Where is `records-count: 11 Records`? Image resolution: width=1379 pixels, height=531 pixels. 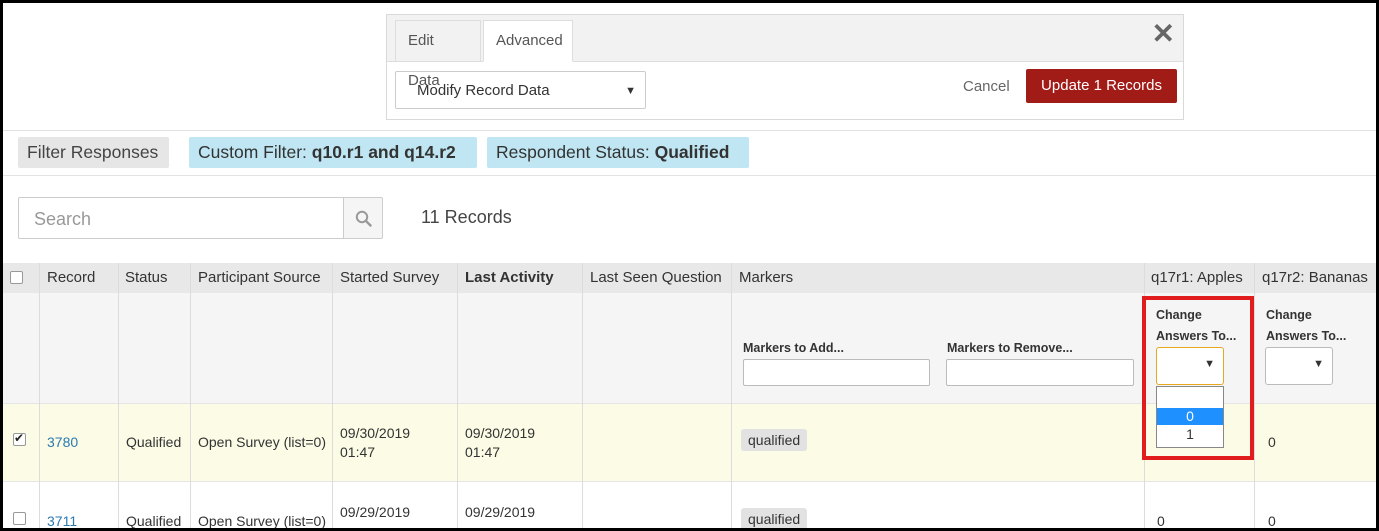
records-count: 11 Records is located at coordinates (466, 217).